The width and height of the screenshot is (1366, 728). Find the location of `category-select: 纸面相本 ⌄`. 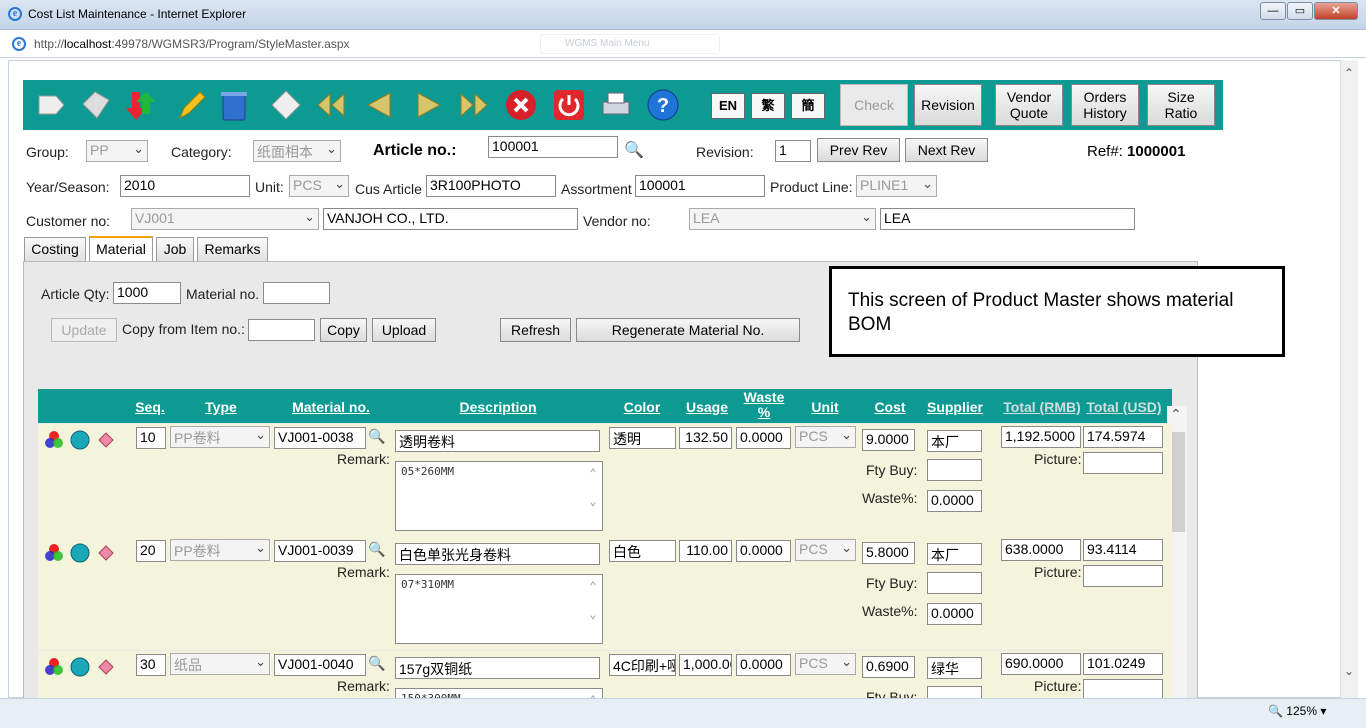

category-select: 纸面相本 ⌄ is located at coordinates (297, 151).